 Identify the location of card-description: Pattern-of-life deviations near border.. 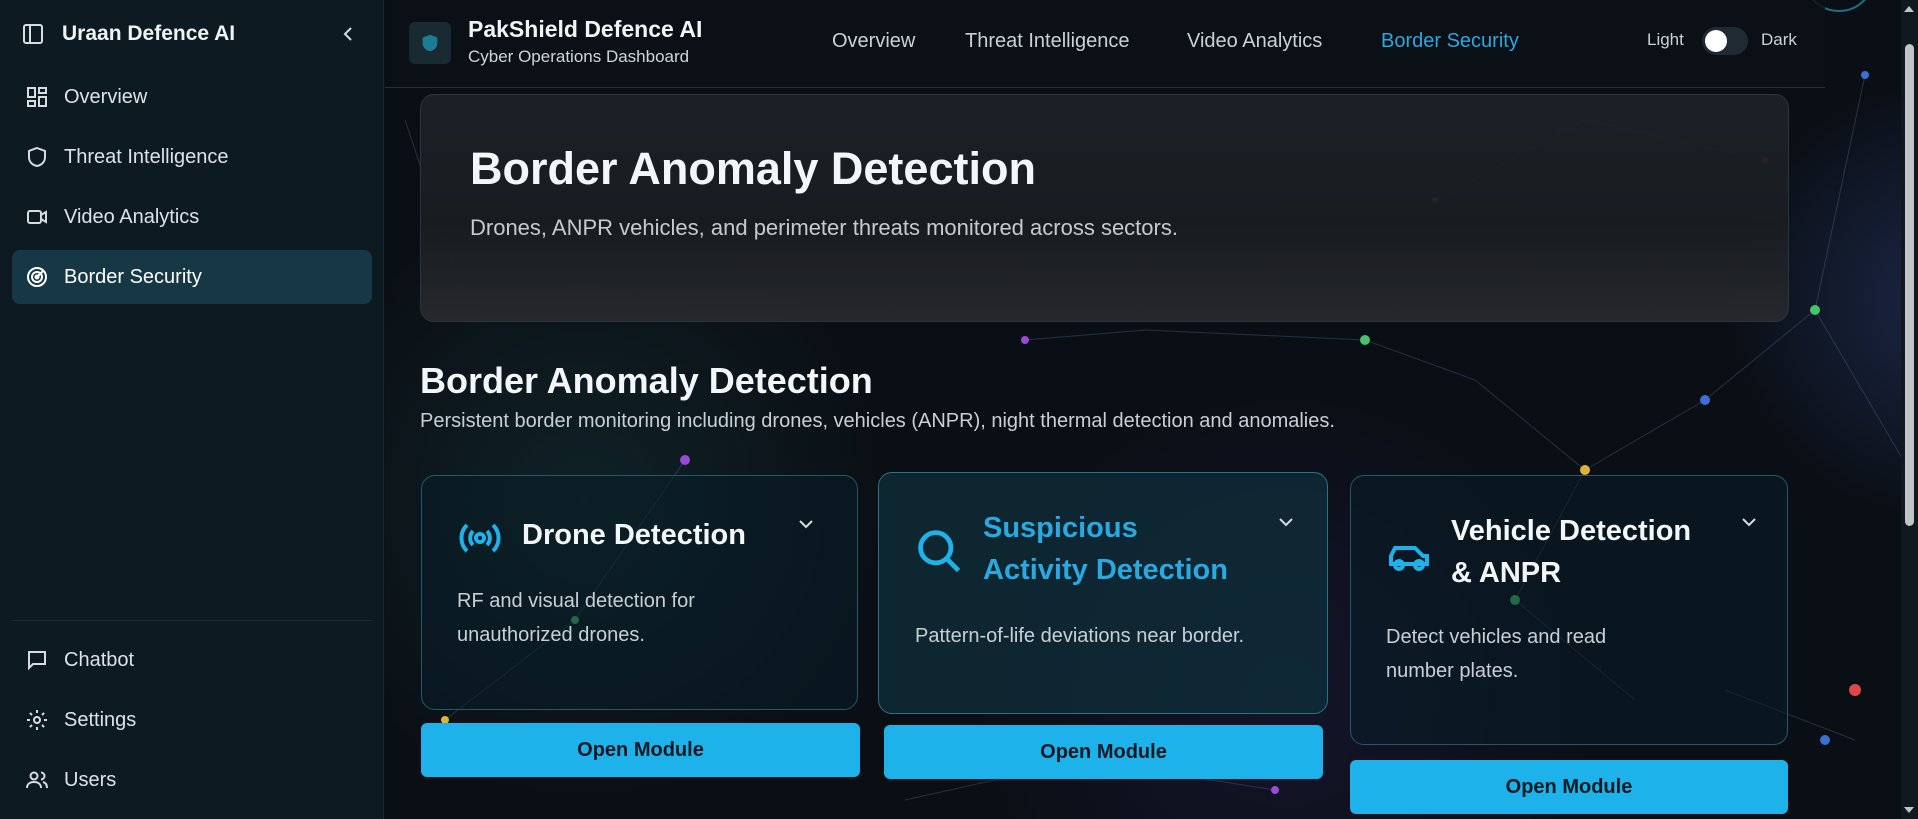
(1080, 636).